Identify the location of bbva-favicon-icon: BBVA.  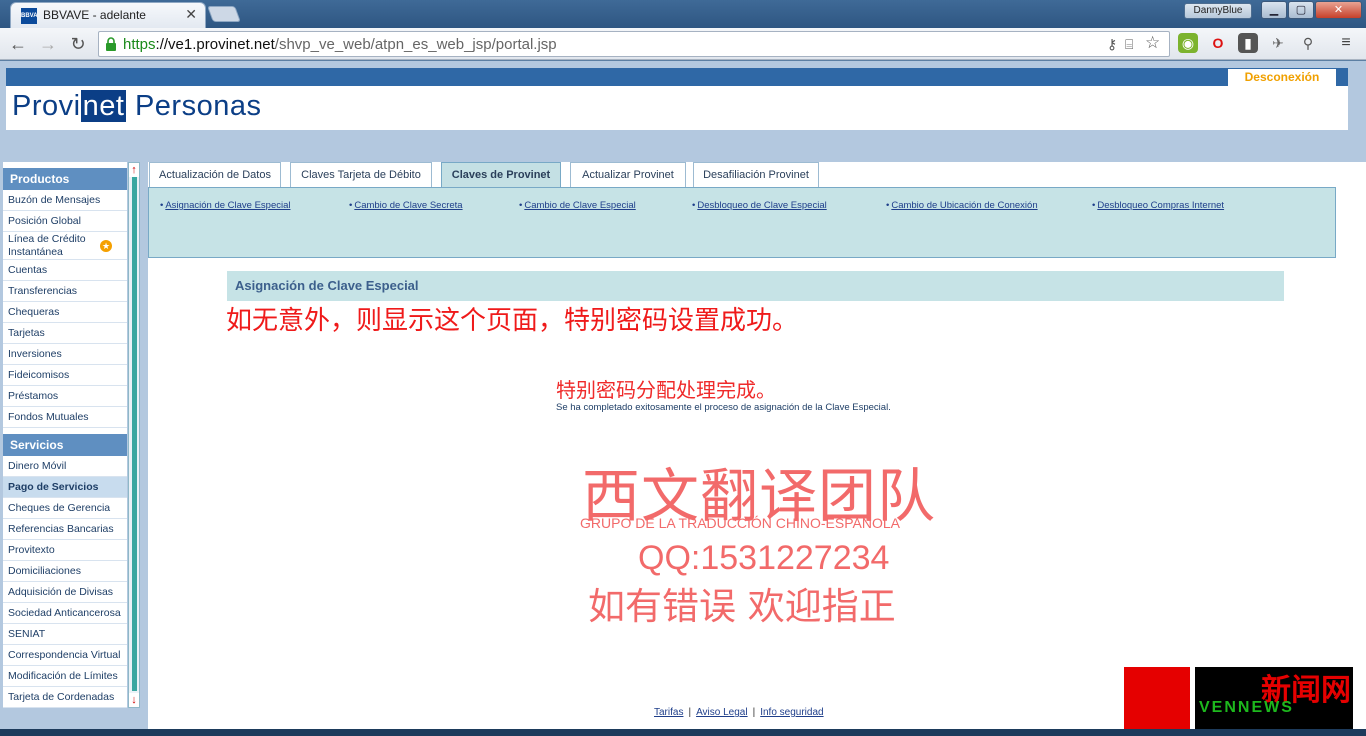
(29, 16).